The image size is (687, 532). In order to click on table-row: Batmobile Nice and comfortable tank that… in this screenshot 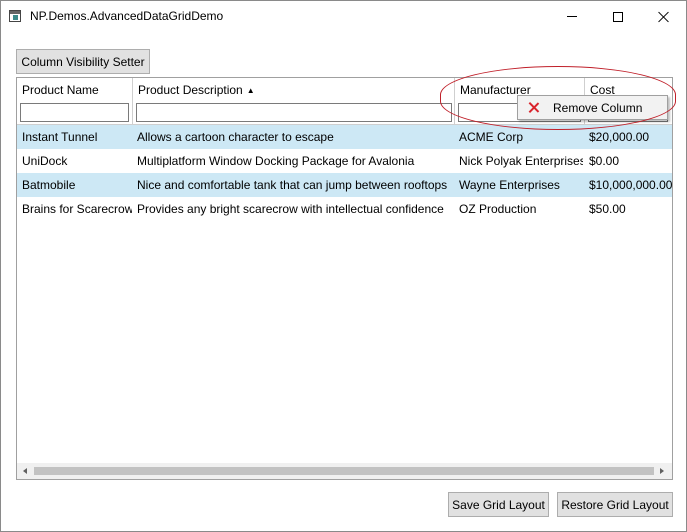, I will do `click(344, 185)`.